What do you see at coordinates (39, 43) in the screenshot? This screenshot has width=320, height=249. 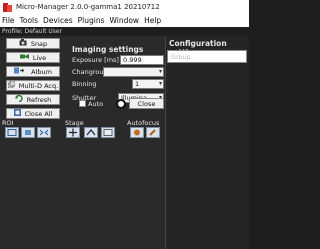 I see `snap-label: Snap` at bounding box center [39, 43].